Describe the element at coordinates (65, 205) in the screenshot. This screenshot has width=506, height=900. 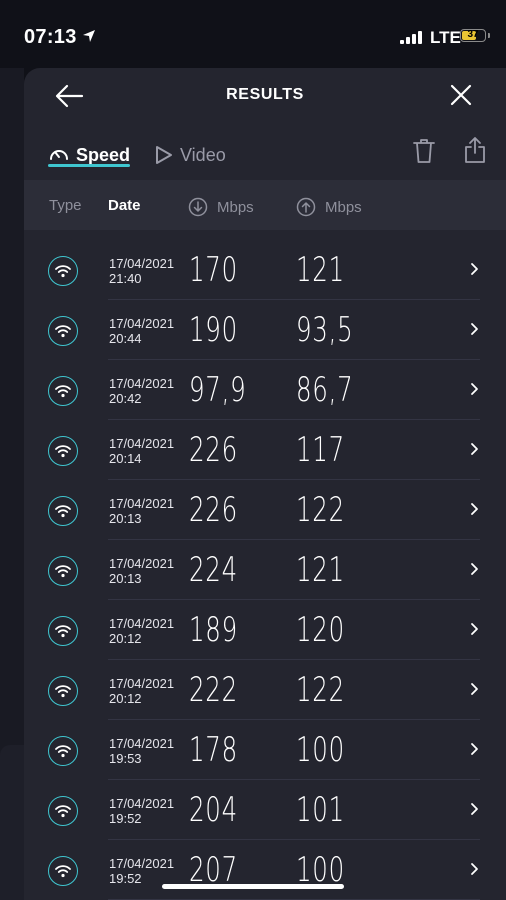
I see `column-type: Type` at that location.